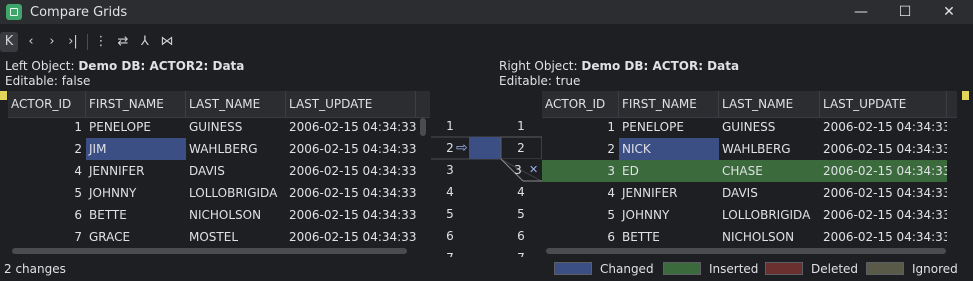 This screenshot has width=973, height=281. I want to click on more-vertical-icon: ⋮, so click(101, 41).